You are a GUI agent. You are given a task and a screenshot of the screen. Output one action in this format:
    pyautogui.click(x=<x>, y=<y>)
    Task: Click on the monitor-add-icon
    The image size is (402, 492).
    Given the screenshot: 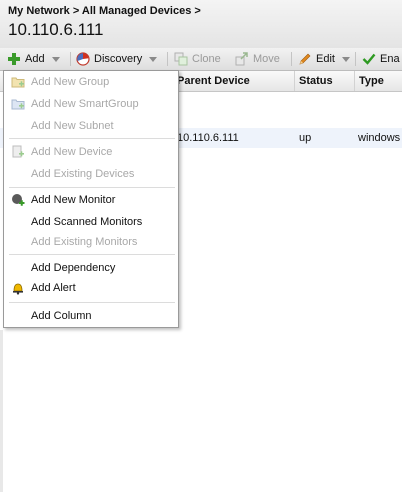 What is the action you would take?
    pyautogui.click(x=18, y=200)
    